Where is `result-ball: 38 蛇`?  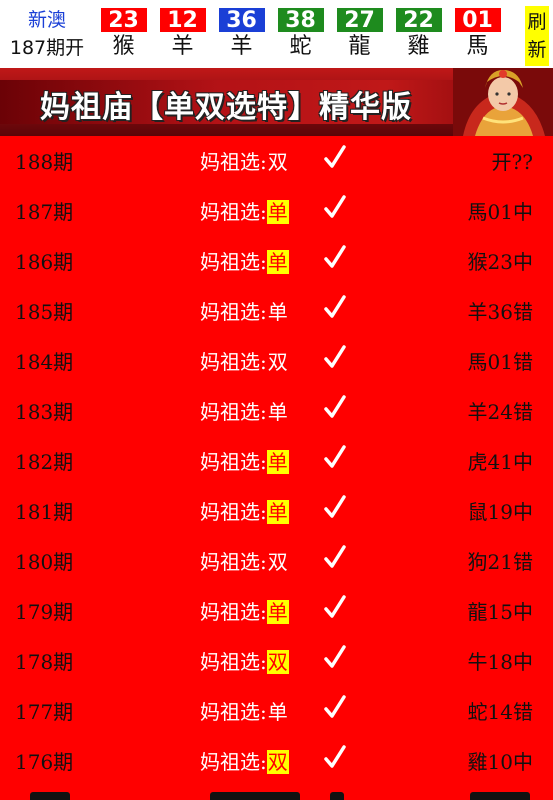 result-ball: 38 蛇 is located at coordinates (300, 34).